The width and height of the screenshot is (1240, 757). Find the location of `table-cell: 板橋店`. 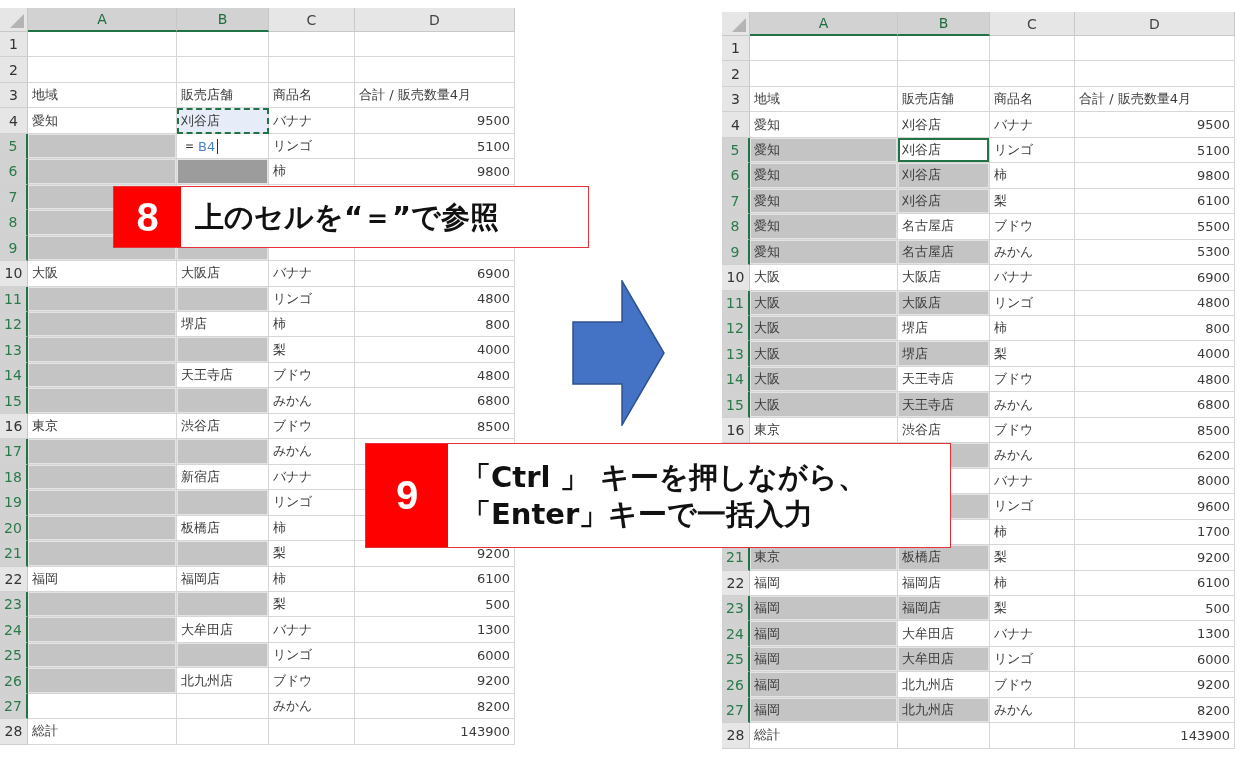

table-cell: 板橋店 is located at coordinates (223, 528).